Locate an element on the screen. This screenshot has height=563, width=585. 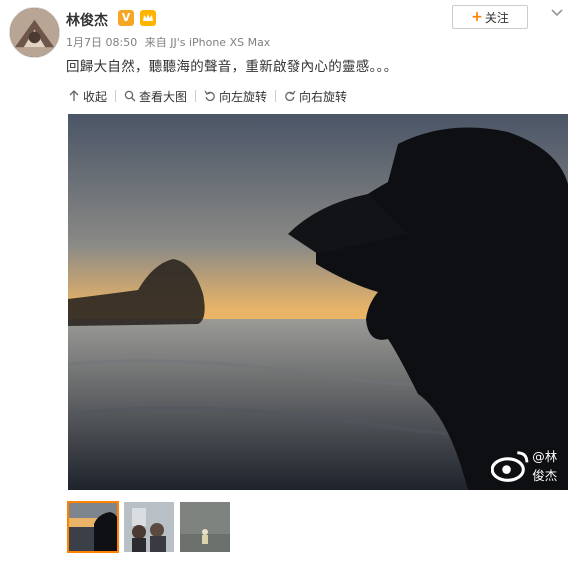
view-large-button: 查看大图 is located at coordinates (155, 96).